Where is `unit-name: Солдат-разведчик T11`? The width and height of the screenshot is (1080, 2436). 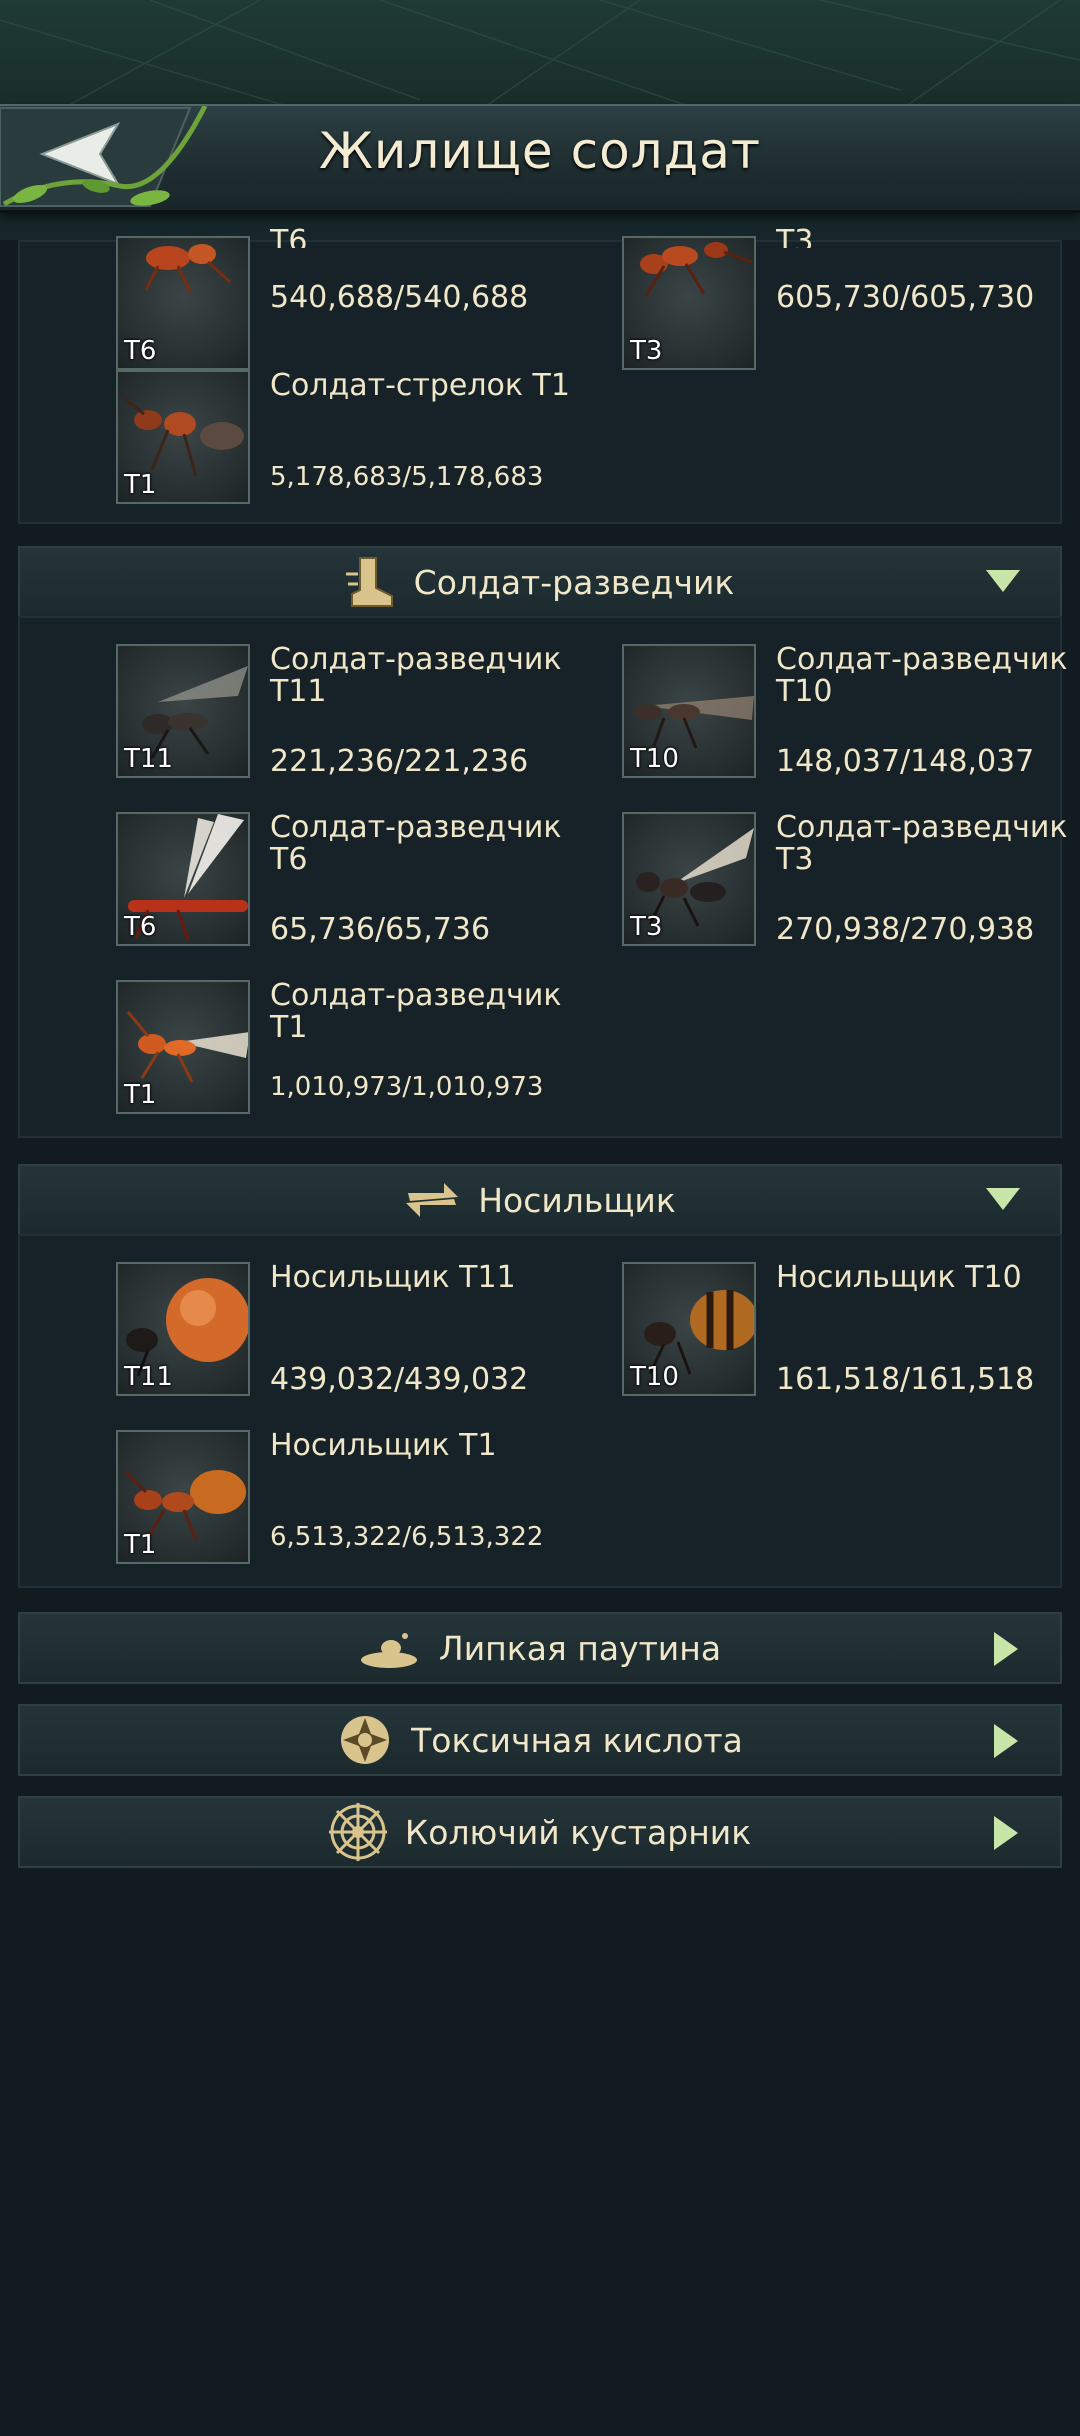 unit-name: Солдат-разведчик T11 is located at coordinates (416, 675).